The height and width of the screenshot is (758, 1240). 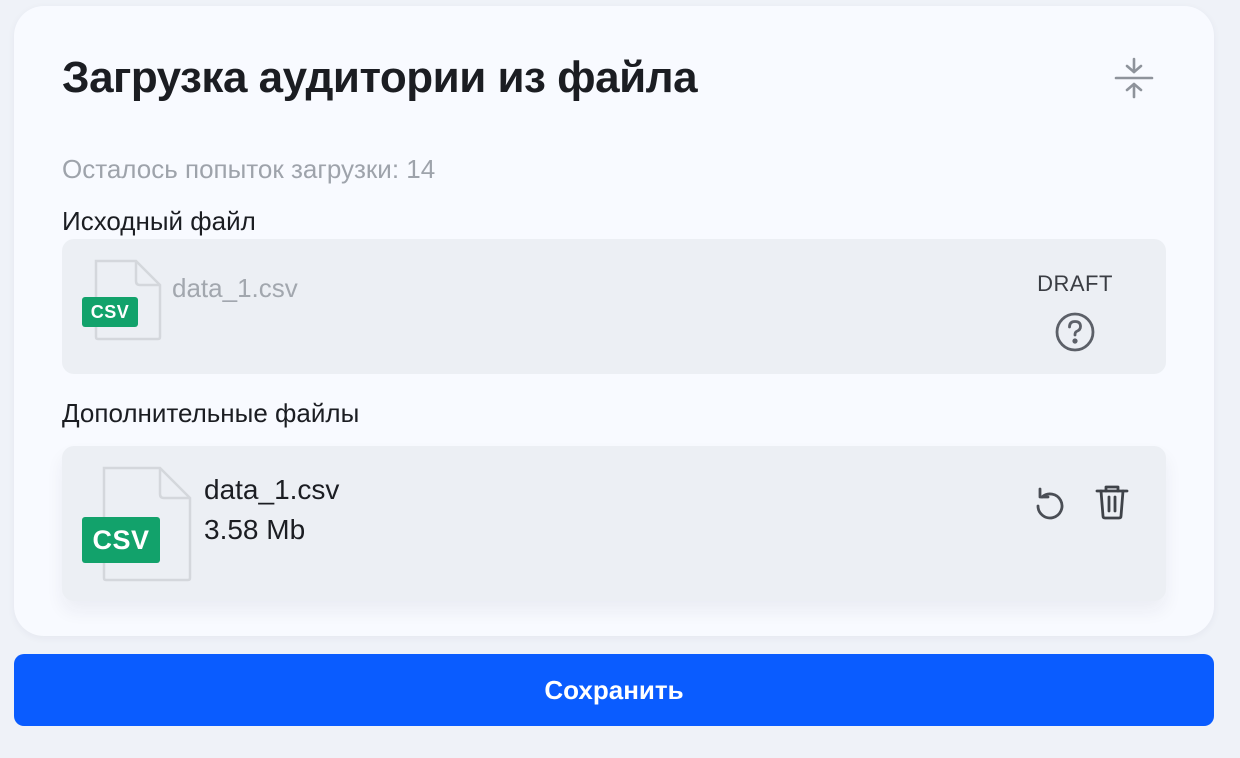 What do you see at coordinates (272, 489) in the screenshot?
I see `extra-file-name: data_1.csv` at bounding box center [272, 489].